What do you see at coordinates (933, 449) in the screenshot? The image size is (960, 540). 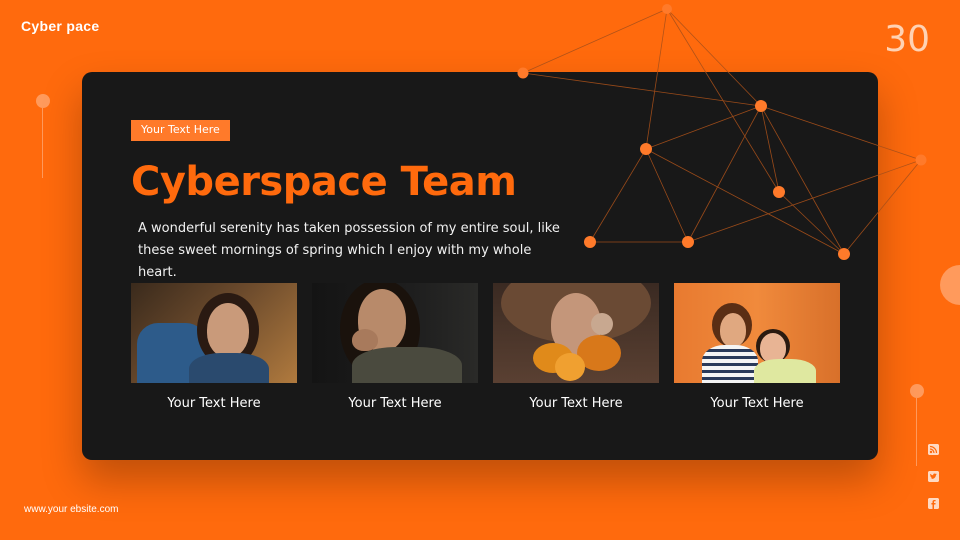 I see `rss-icon` at bounding box center [933, 449].